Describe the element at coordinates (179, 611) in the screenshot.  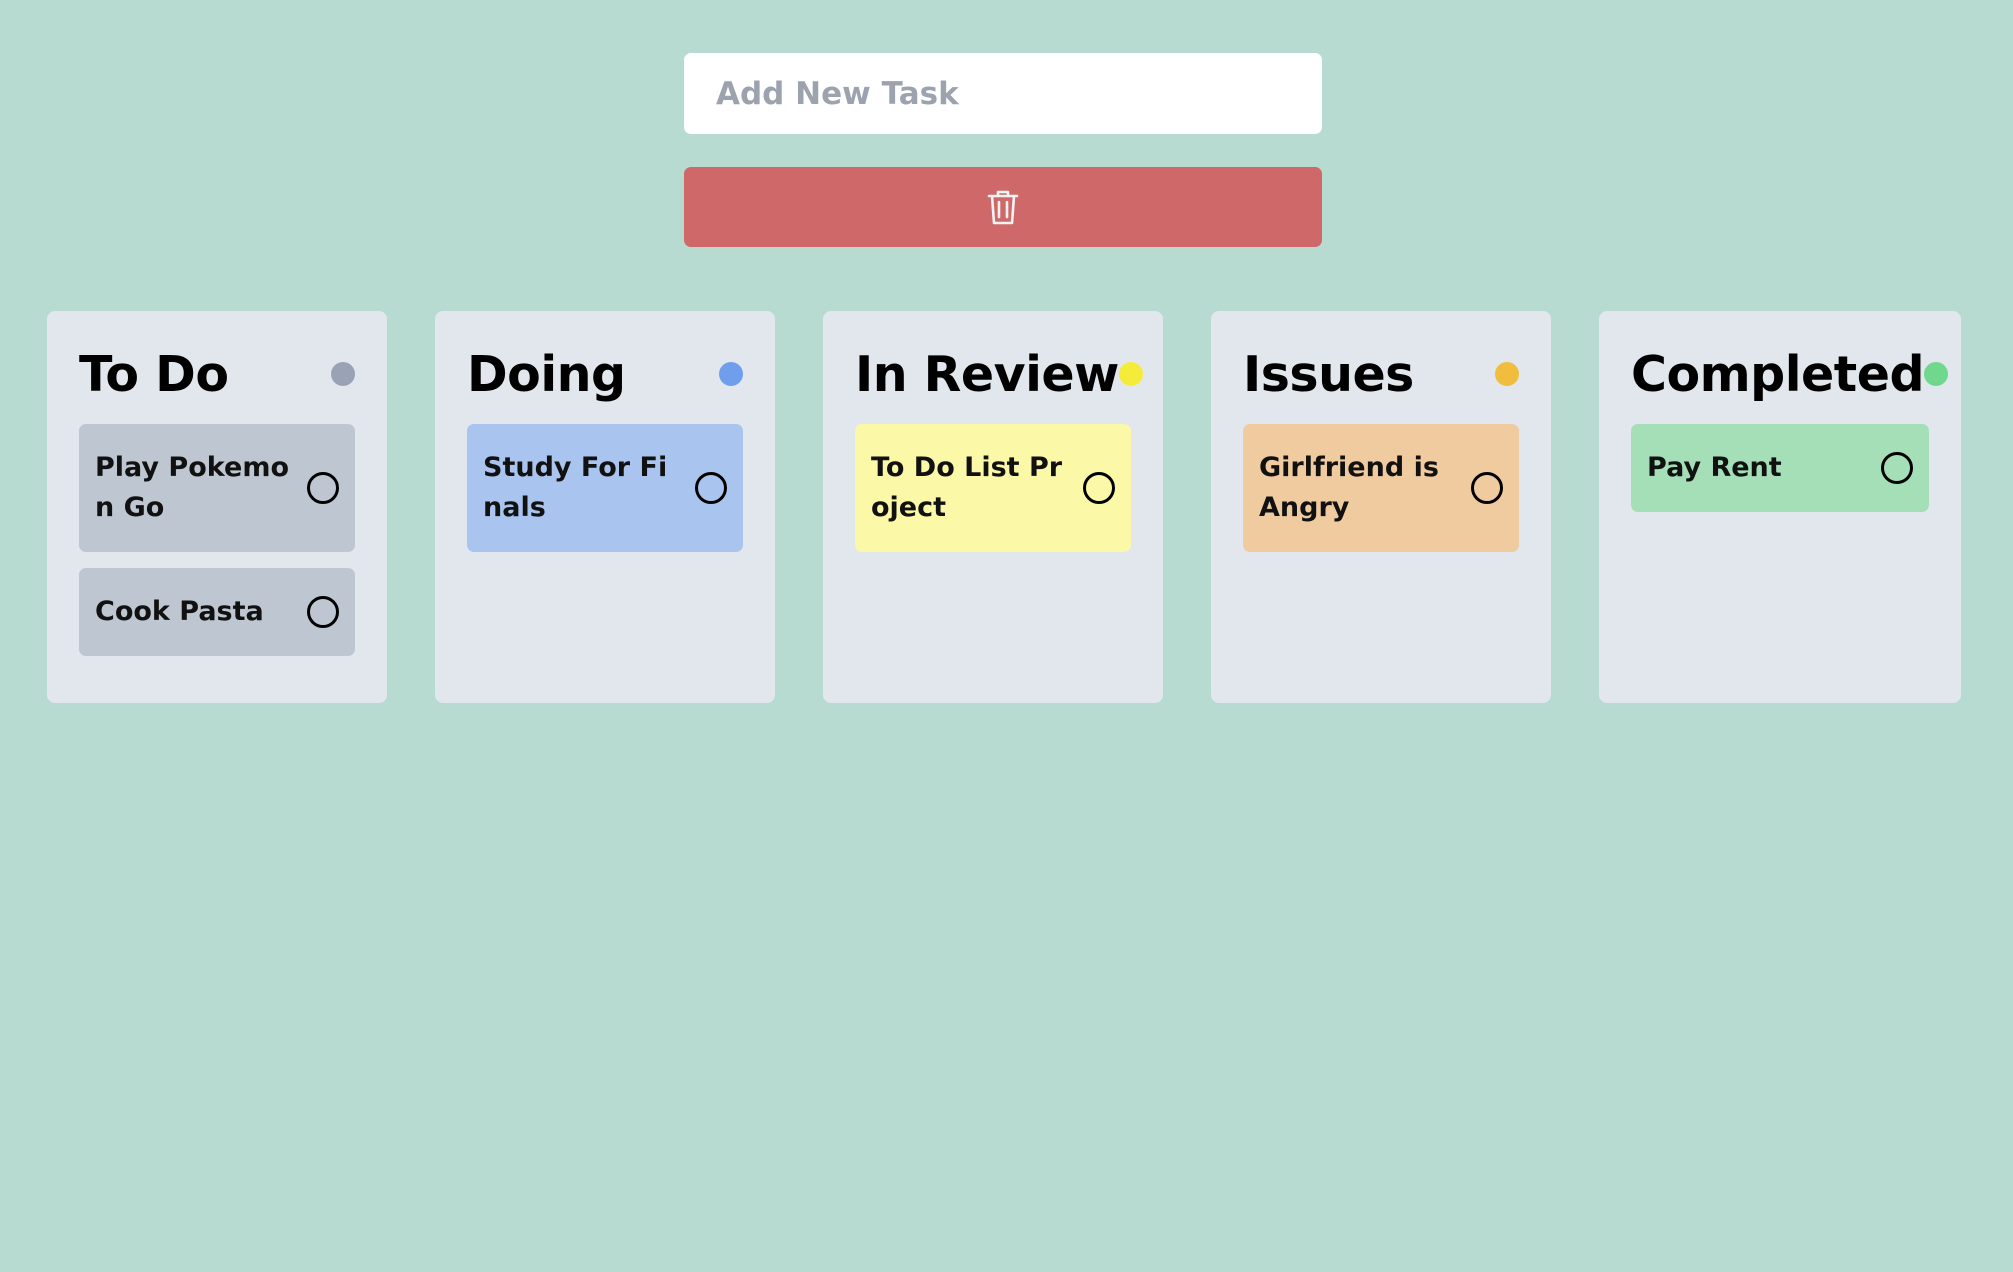
I see `task-text: Cook Pasta` at that location.